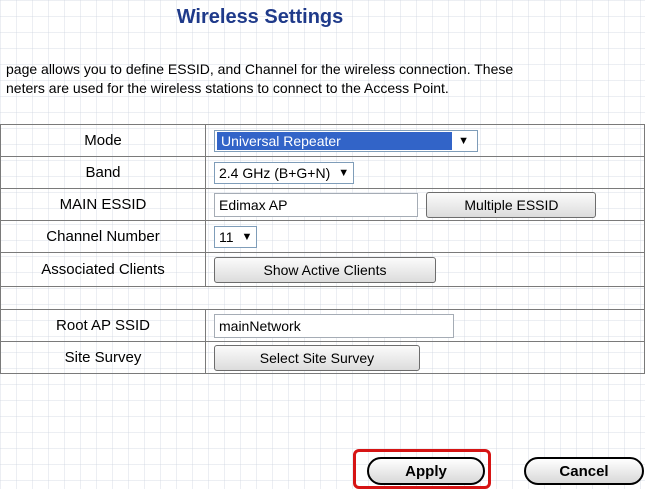  What do you see at coordinates (103, 357) in the screenshot?
I see `site-survey-label: Site Survey` at bounding box center [103, 357].